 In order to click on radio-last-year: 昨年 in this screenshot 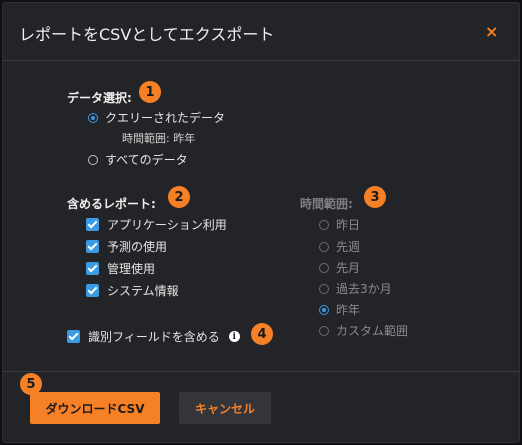, I will do `click(339, 309)`.